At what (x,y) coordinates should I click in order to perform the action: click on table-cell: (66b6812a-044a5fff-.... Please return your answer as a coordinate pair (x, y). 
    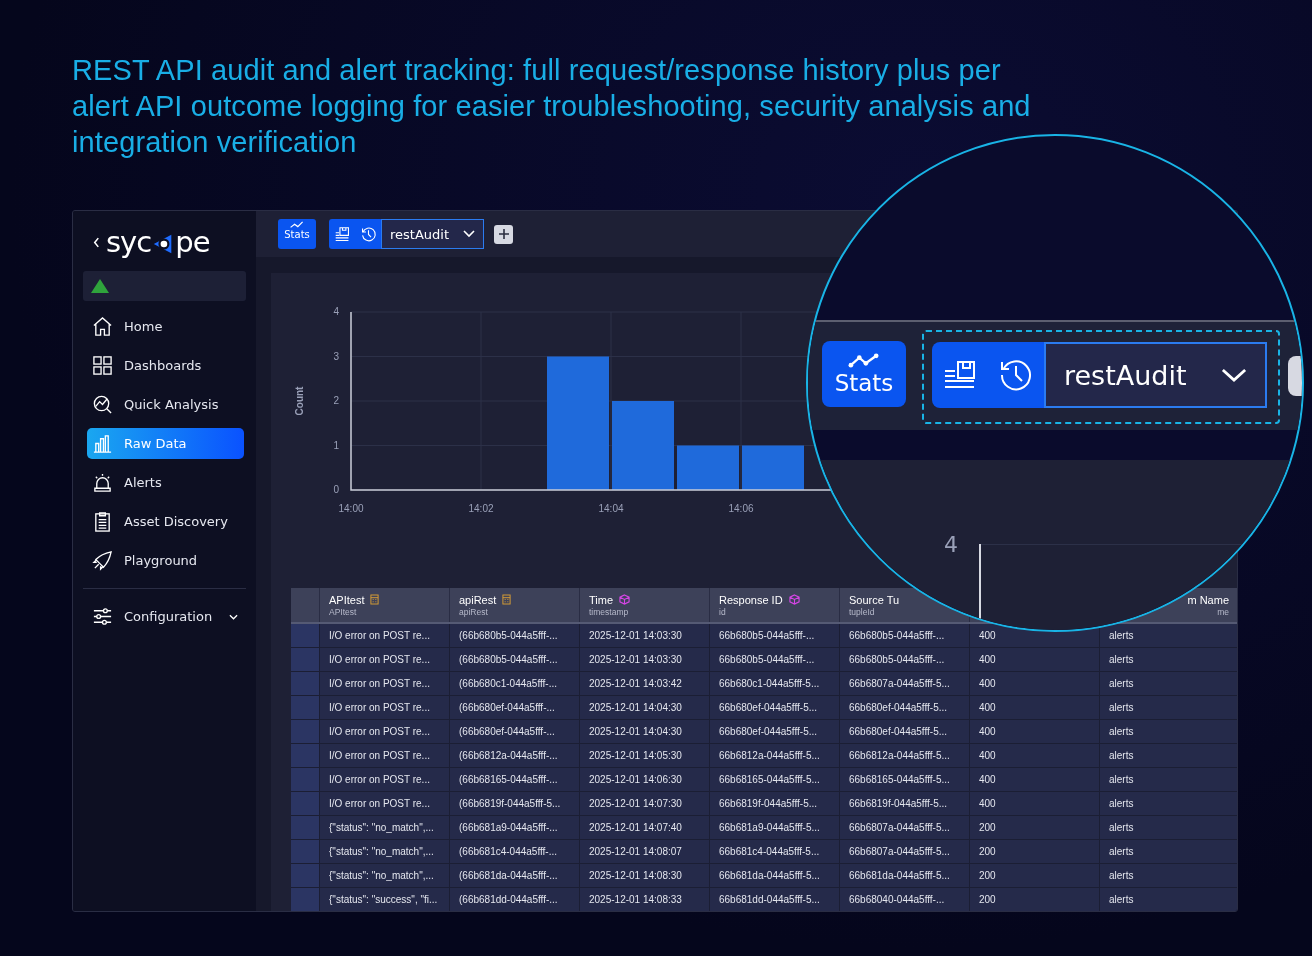
    Looking at the image, I should click on (514, 755).